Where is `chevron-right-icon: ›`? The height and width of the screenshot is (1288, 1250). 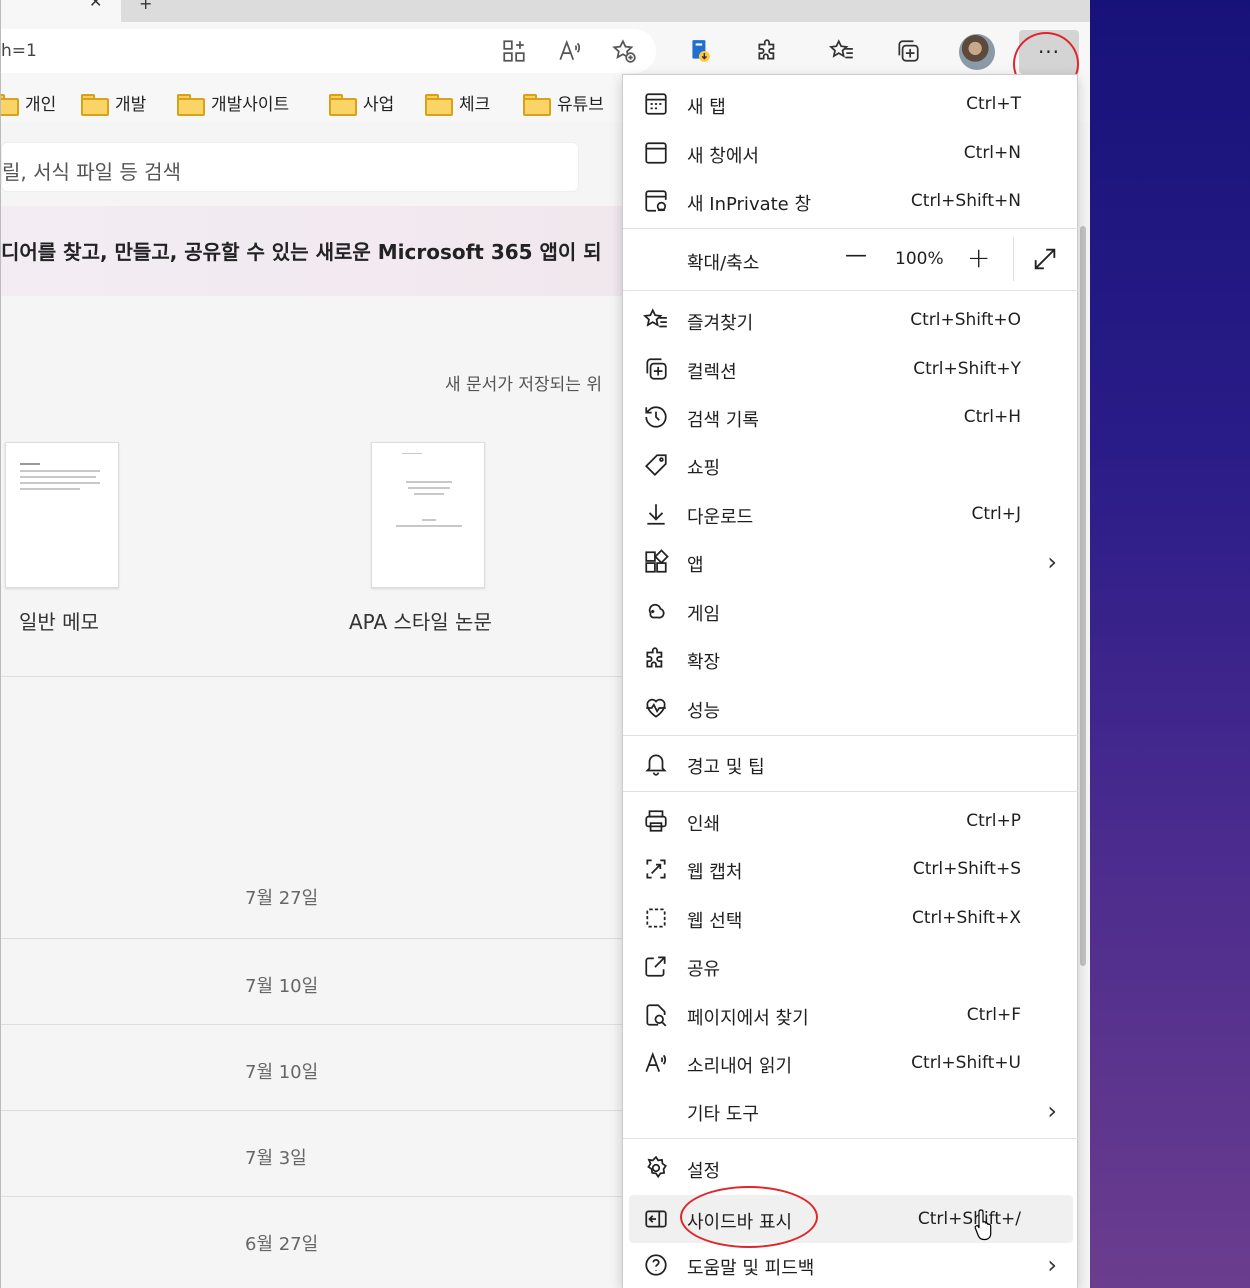 chevron-right-icon: › is located at coordinates (1052, 1265).